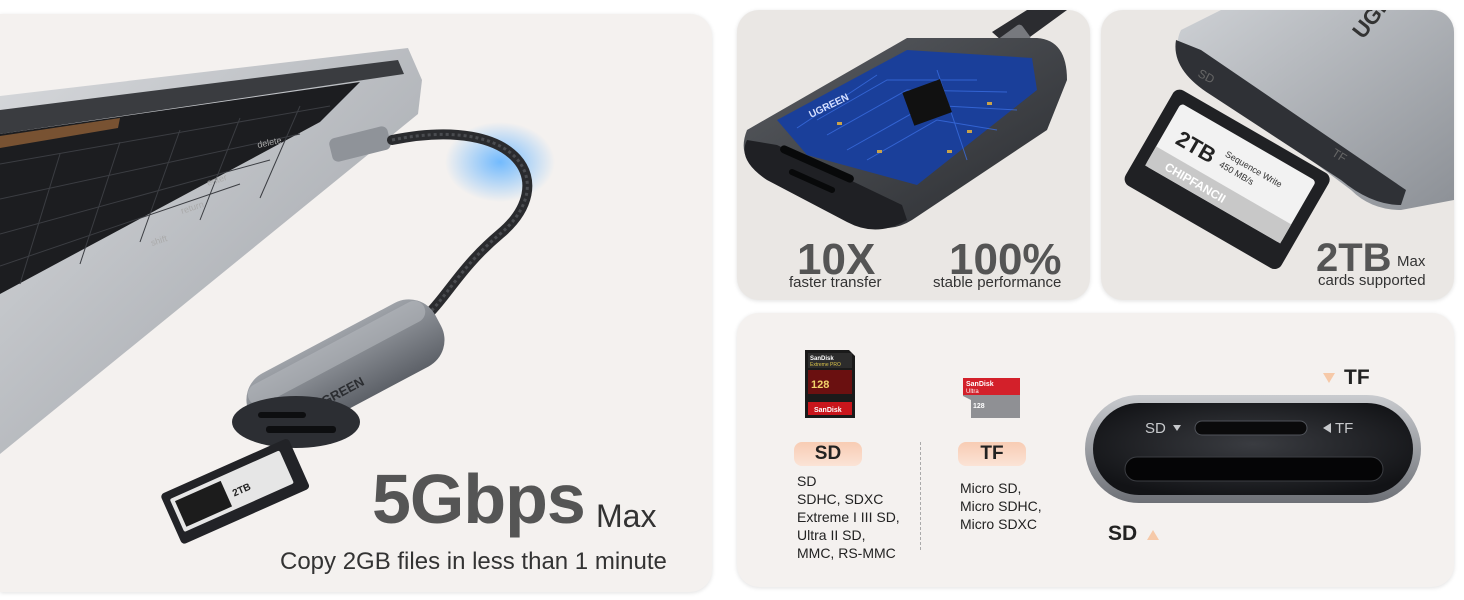  I want to click on speed-caption: Copy 2GB files in less than 1 minute, so click(473, 561).